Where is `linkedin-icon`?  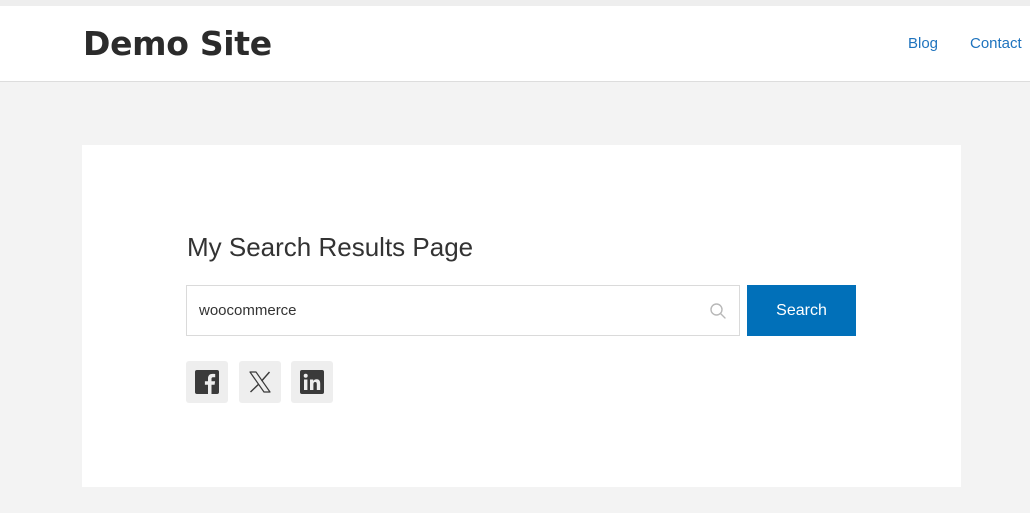 linkedin-icon is located at coordinates (312, 382).